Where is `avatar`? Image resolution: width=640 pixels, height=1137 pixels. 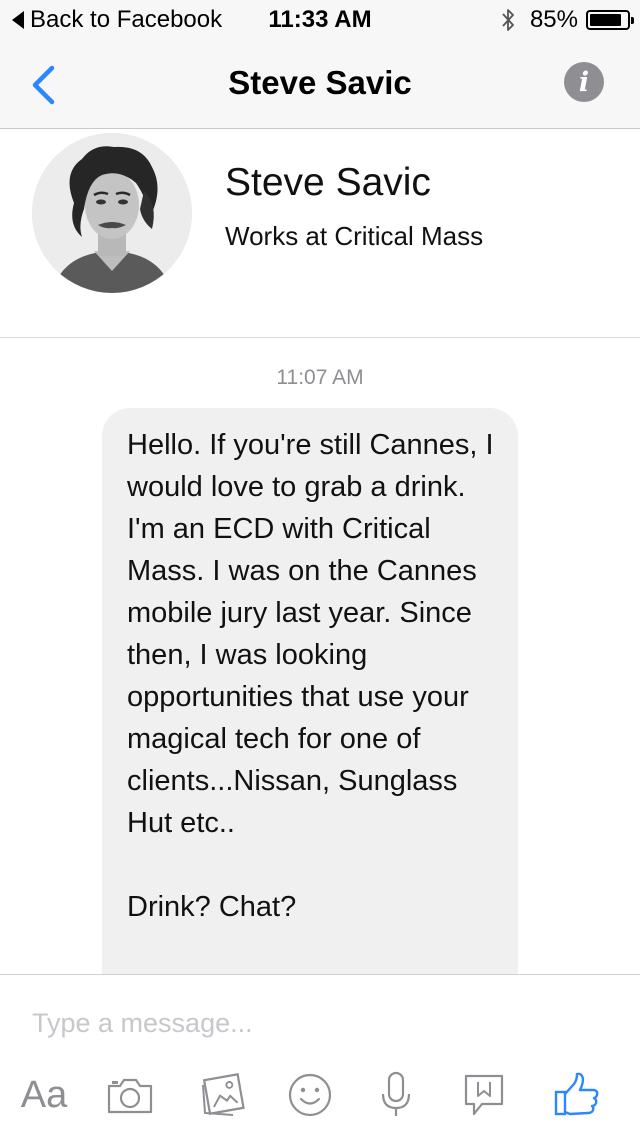
avatar is located at coordinates (112, 213).